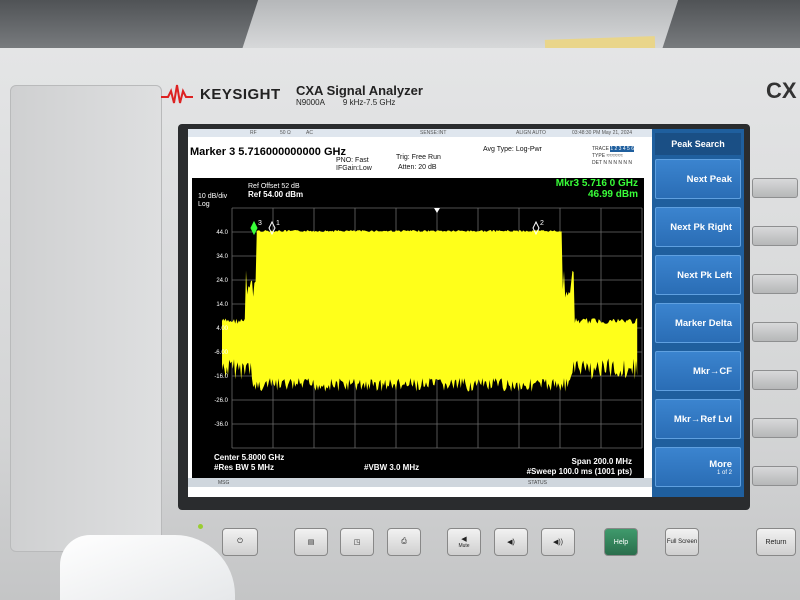 This screenshot has height=600, width=800. What do you see at coordinates (613, 194) in the screenshot?
I see `marker-amp: 46.99 dBm` at bounding box center [613, 194].